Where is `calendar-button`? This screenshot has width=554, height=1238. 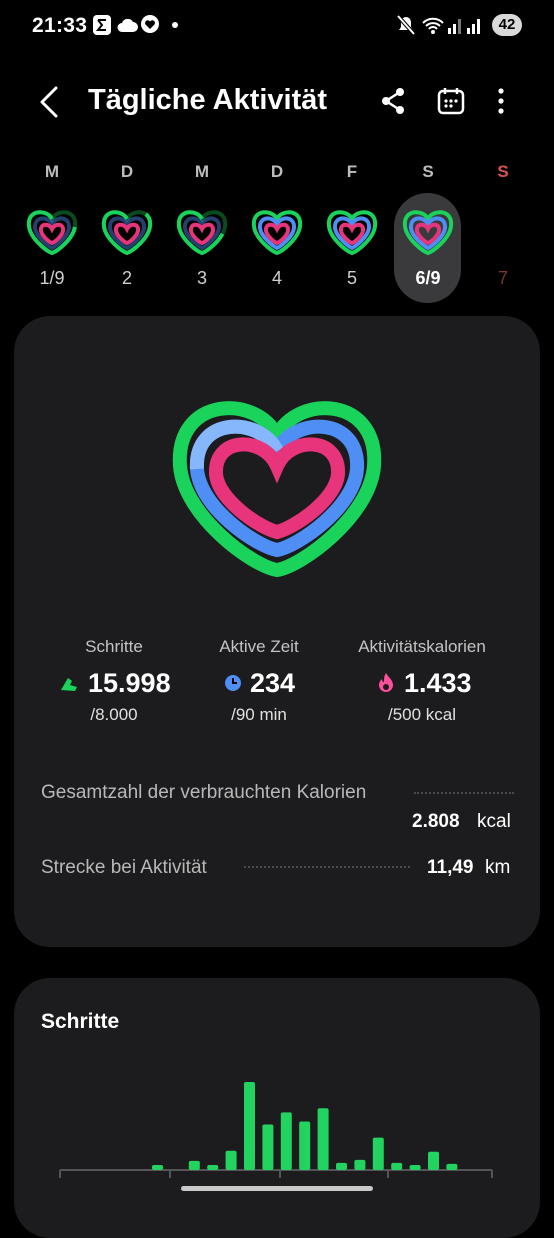 calendar-button is located at coordinates (451, 101).